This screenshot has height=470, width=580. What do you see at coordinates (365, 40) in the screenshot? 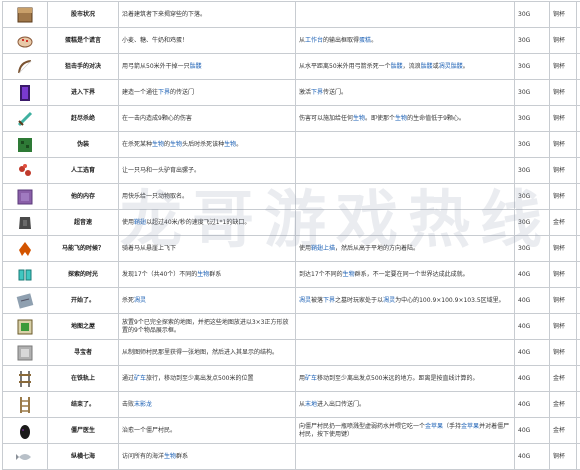
I see `wiki-link: 蛋糕` at bounding box center [365, 40].